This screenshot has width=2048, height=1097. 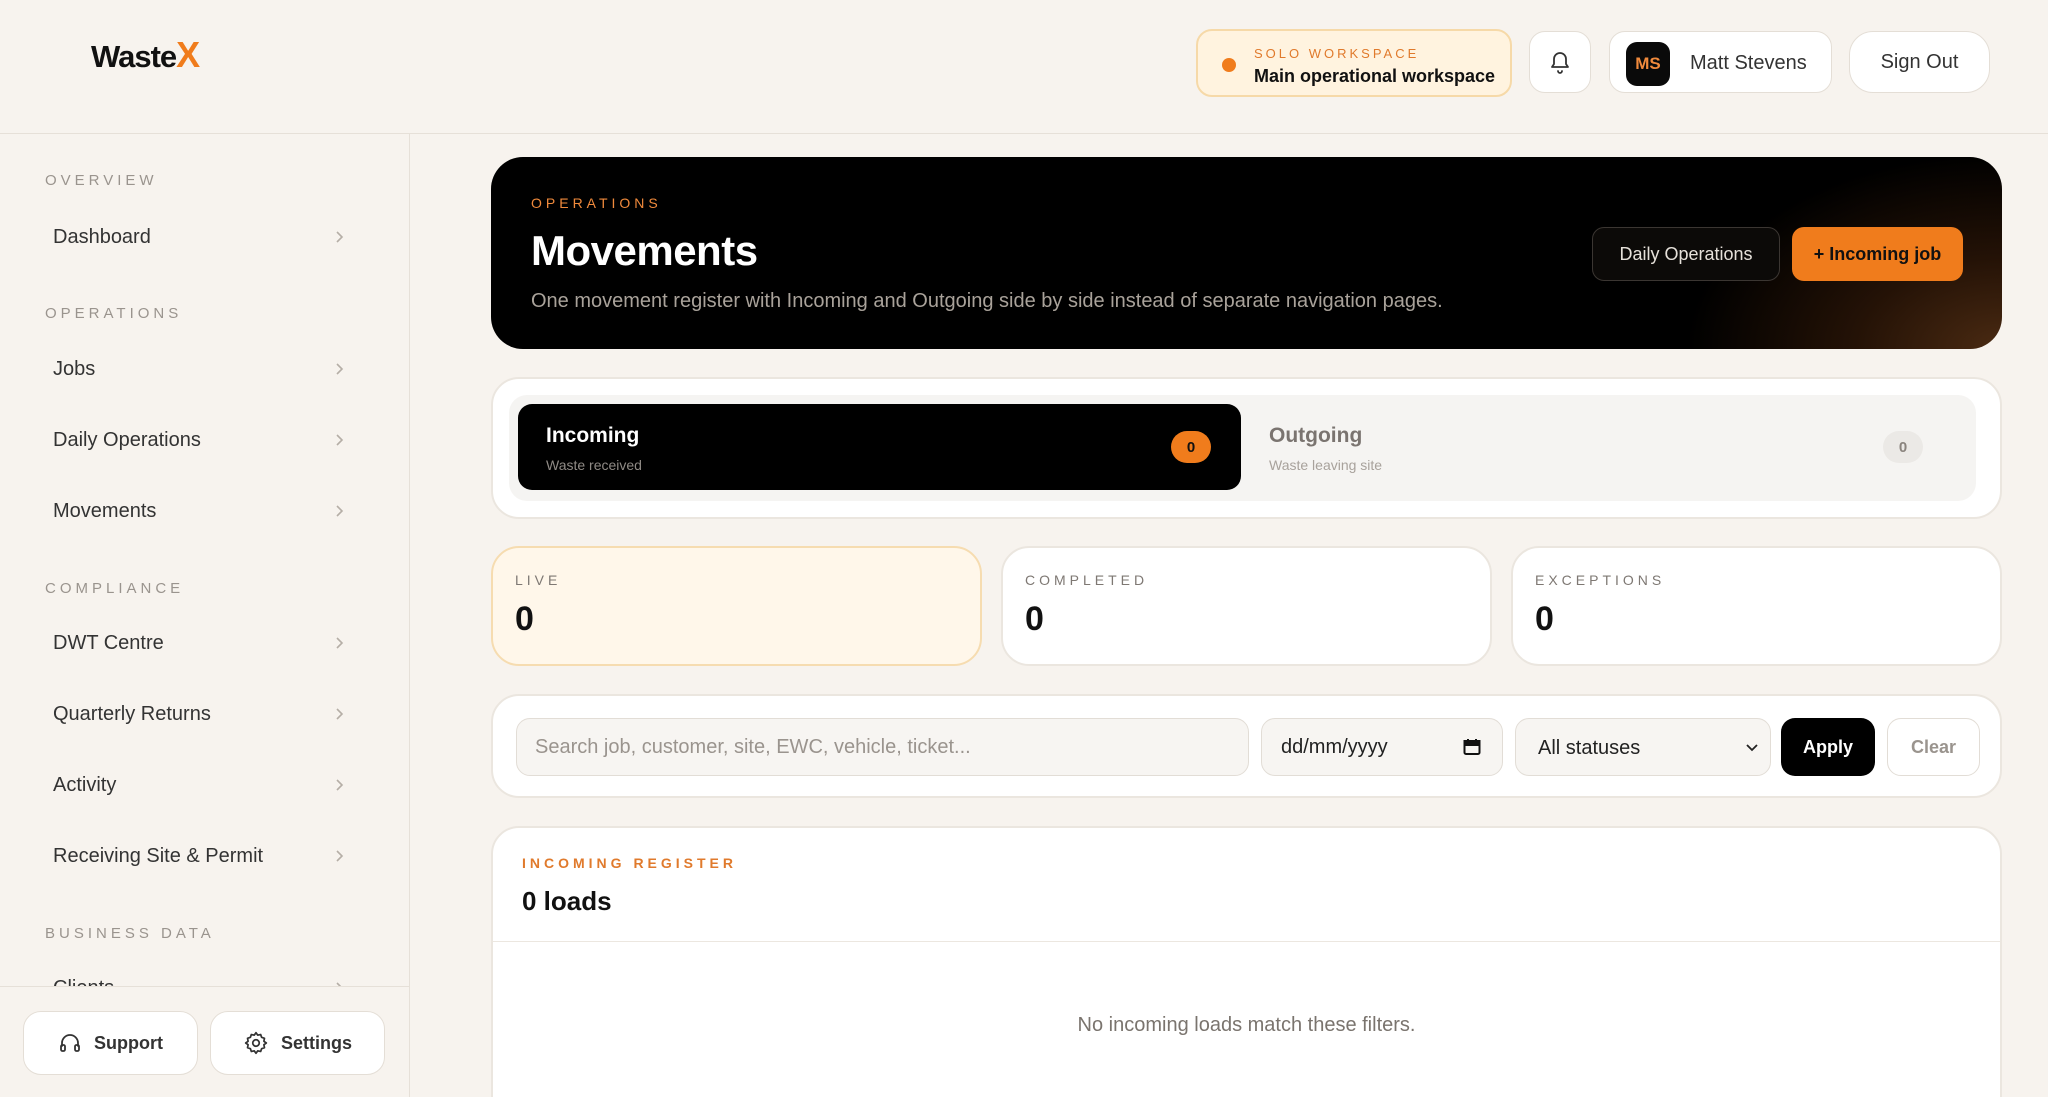 What do you see at coordinates (1602, 447) in the screenshot?
I see `tab-outgoing: Outgoing Waste leaving site 0` at bounding box center [1602, 447].